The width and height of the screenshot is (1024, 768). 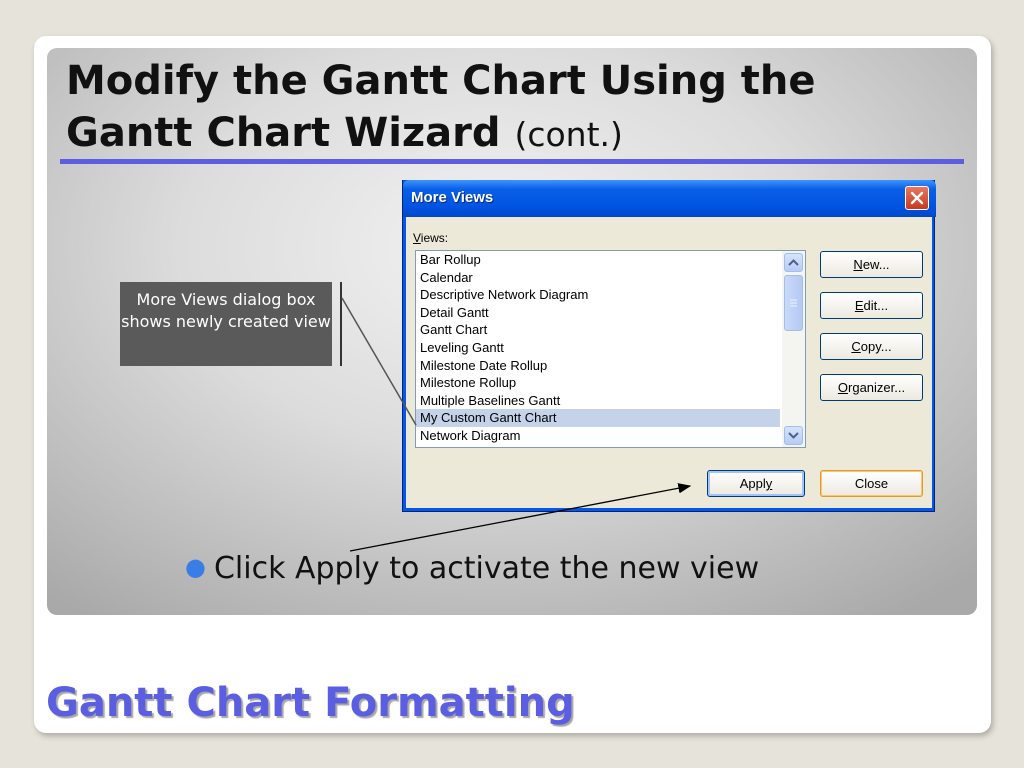 I want to click on list-item: My Custom Gantt Chart, so click(x=598, y=418).